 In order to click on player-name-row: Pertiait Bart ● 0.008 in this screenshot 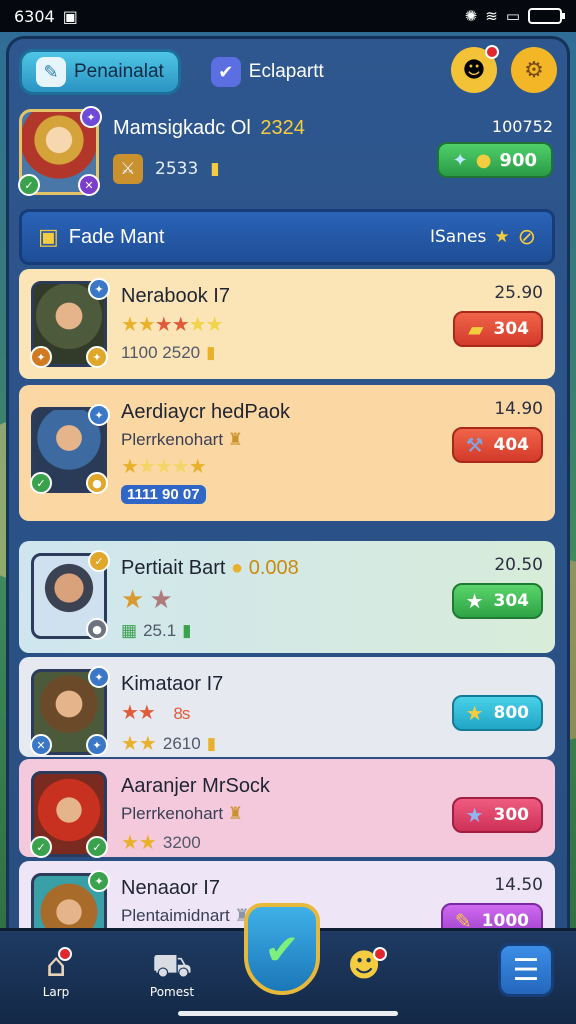, I will do `click(210, 568)`.